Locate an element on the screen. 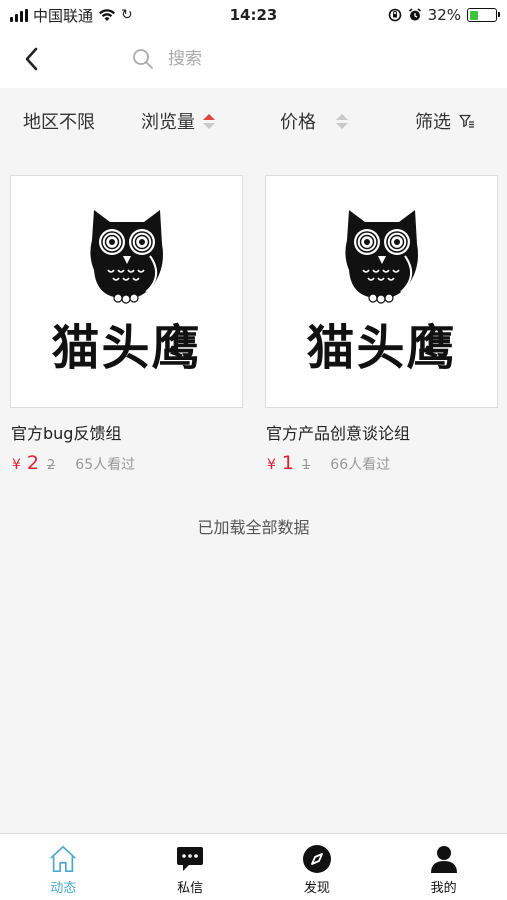  all-loaded-note: 已加载全部数据 is located at coordinates (253, 527).